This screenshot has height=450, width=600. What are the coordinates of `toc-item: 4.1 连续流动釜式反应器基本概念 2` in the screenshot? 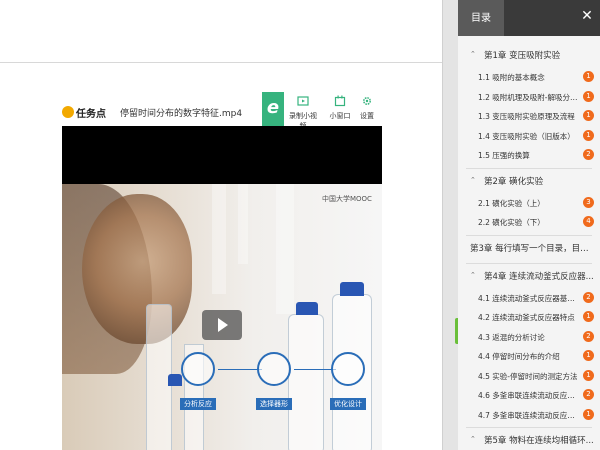 It's located at (529, 299).